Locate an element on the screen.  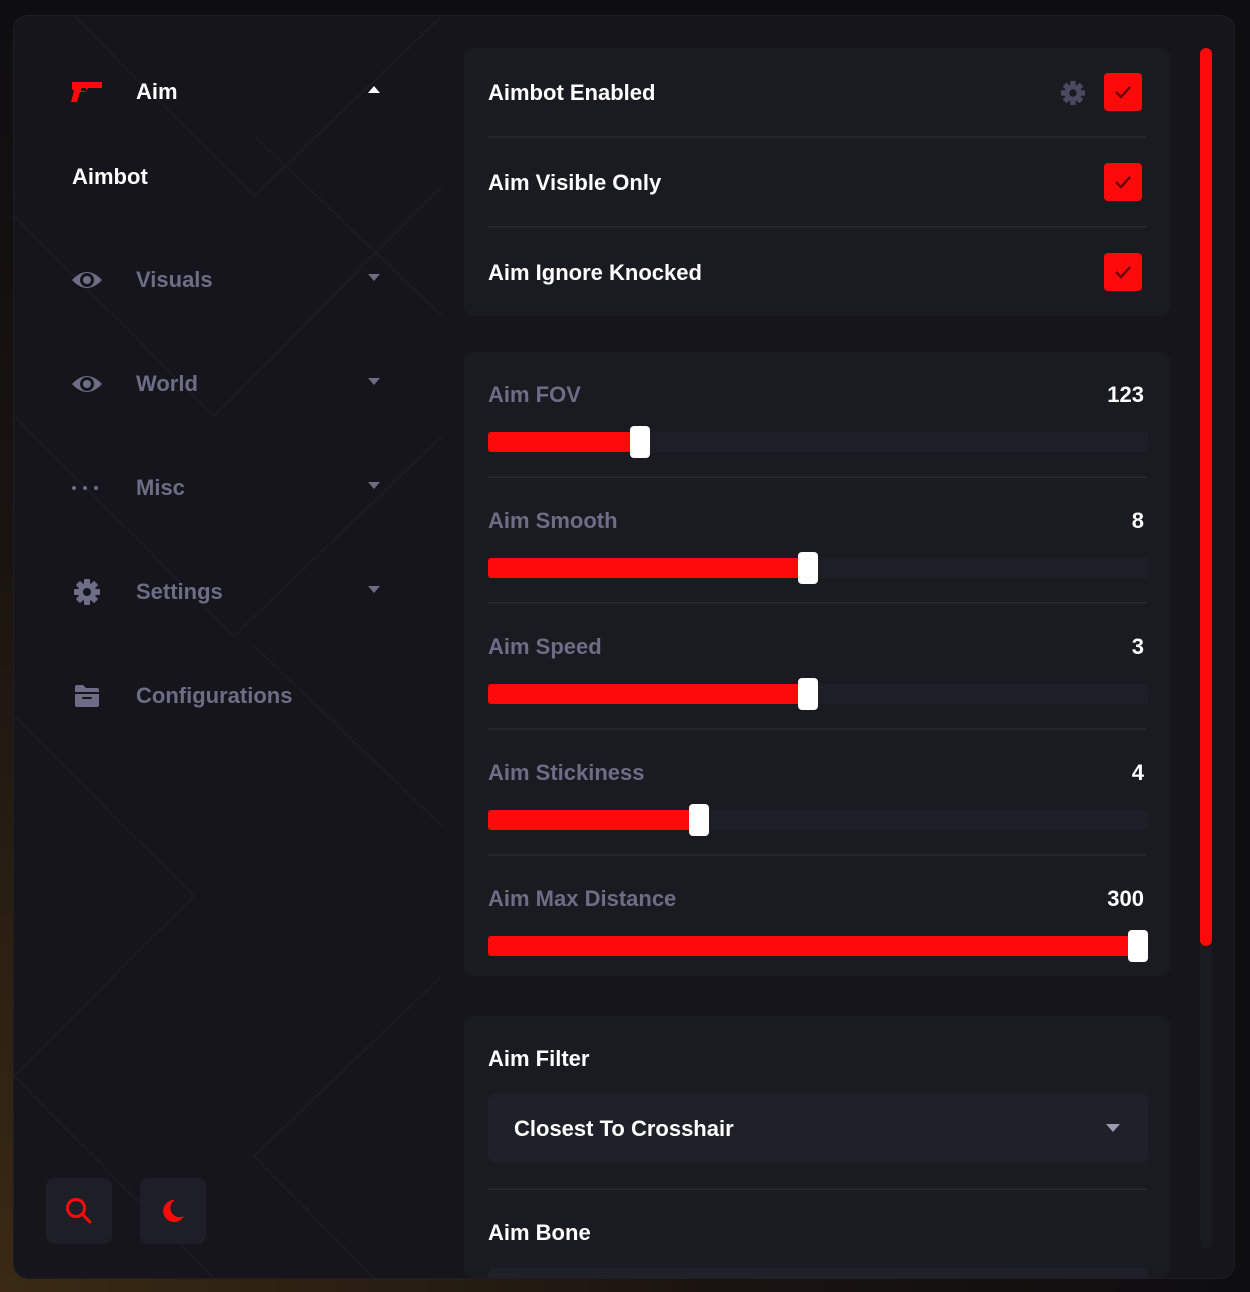
slider-value: 123 is located at coordinates (1125, 394).